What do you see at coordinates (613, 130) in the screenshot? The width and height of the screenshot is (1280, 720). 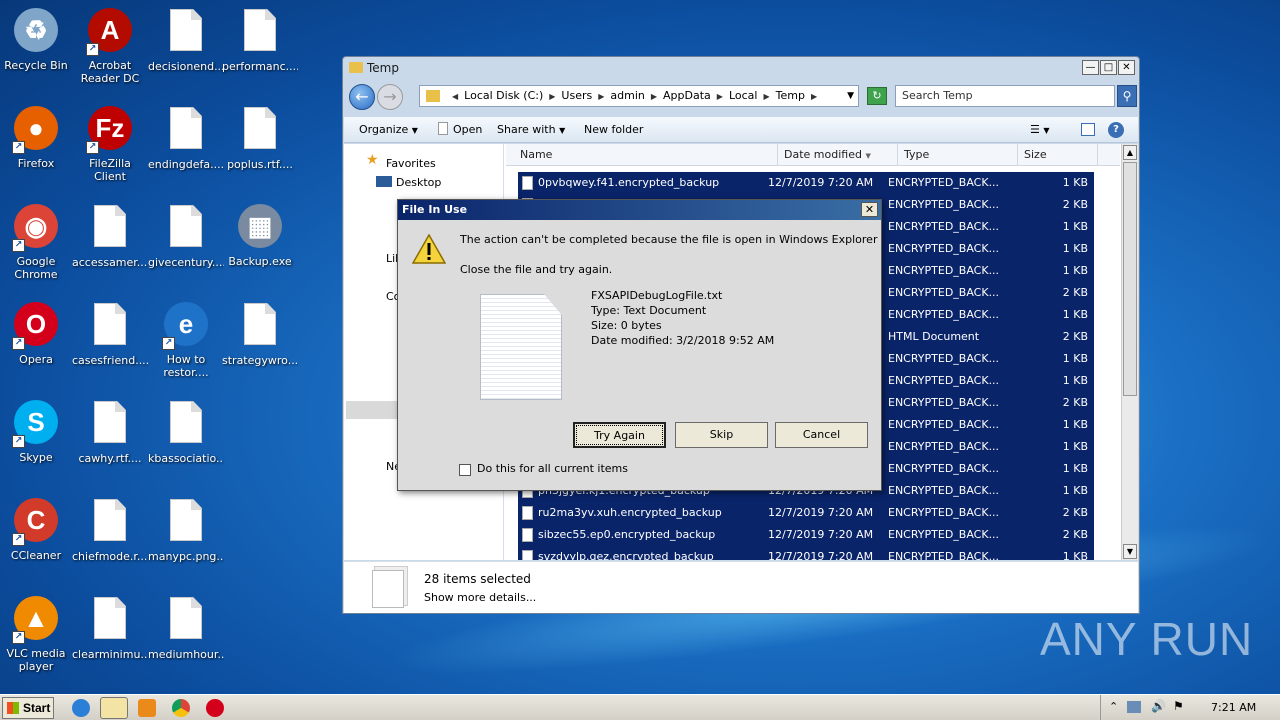 I see `new-folder-button: New folder` at bounding box center [613, 130].